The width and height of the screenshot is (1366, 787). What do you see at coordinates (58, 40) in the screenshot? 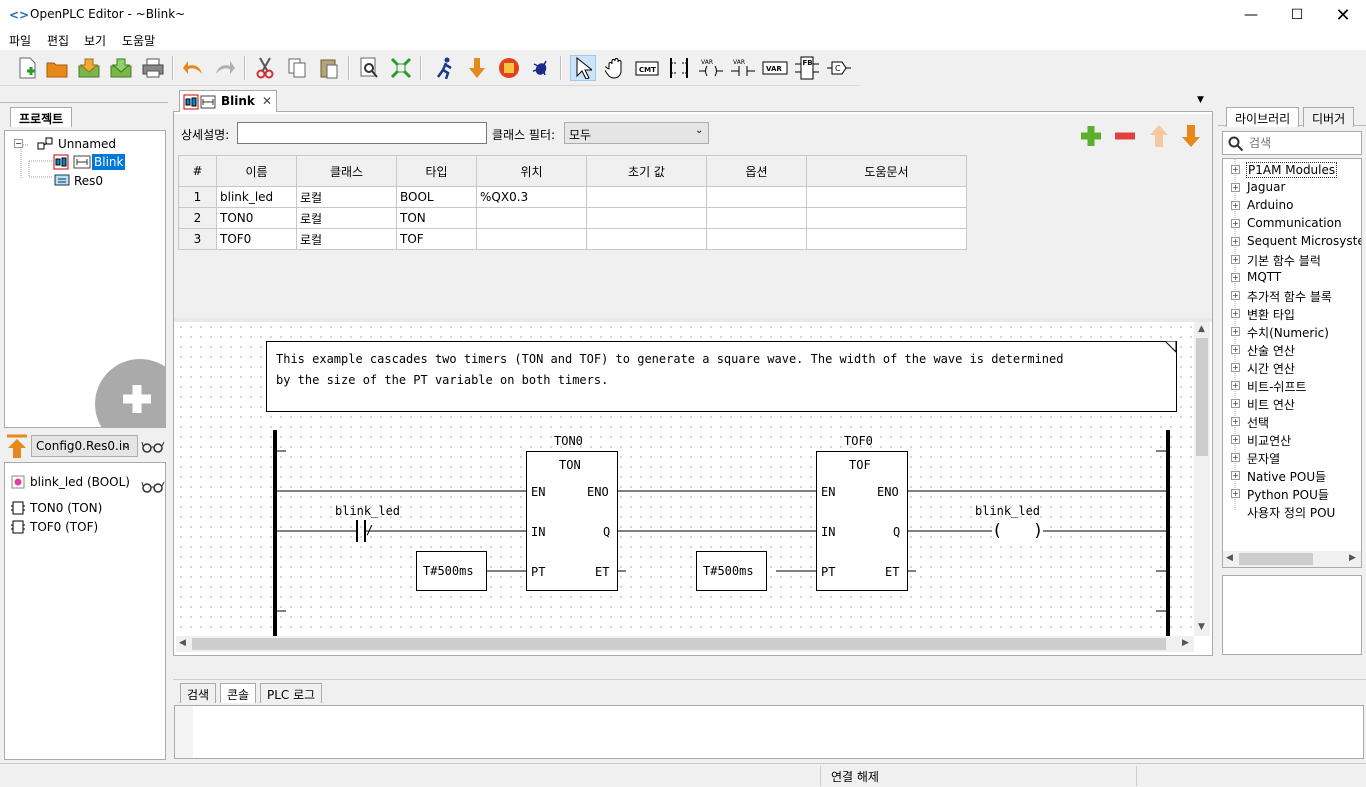
I see `menu-edit: 편집` at bounding box center [58, 40].